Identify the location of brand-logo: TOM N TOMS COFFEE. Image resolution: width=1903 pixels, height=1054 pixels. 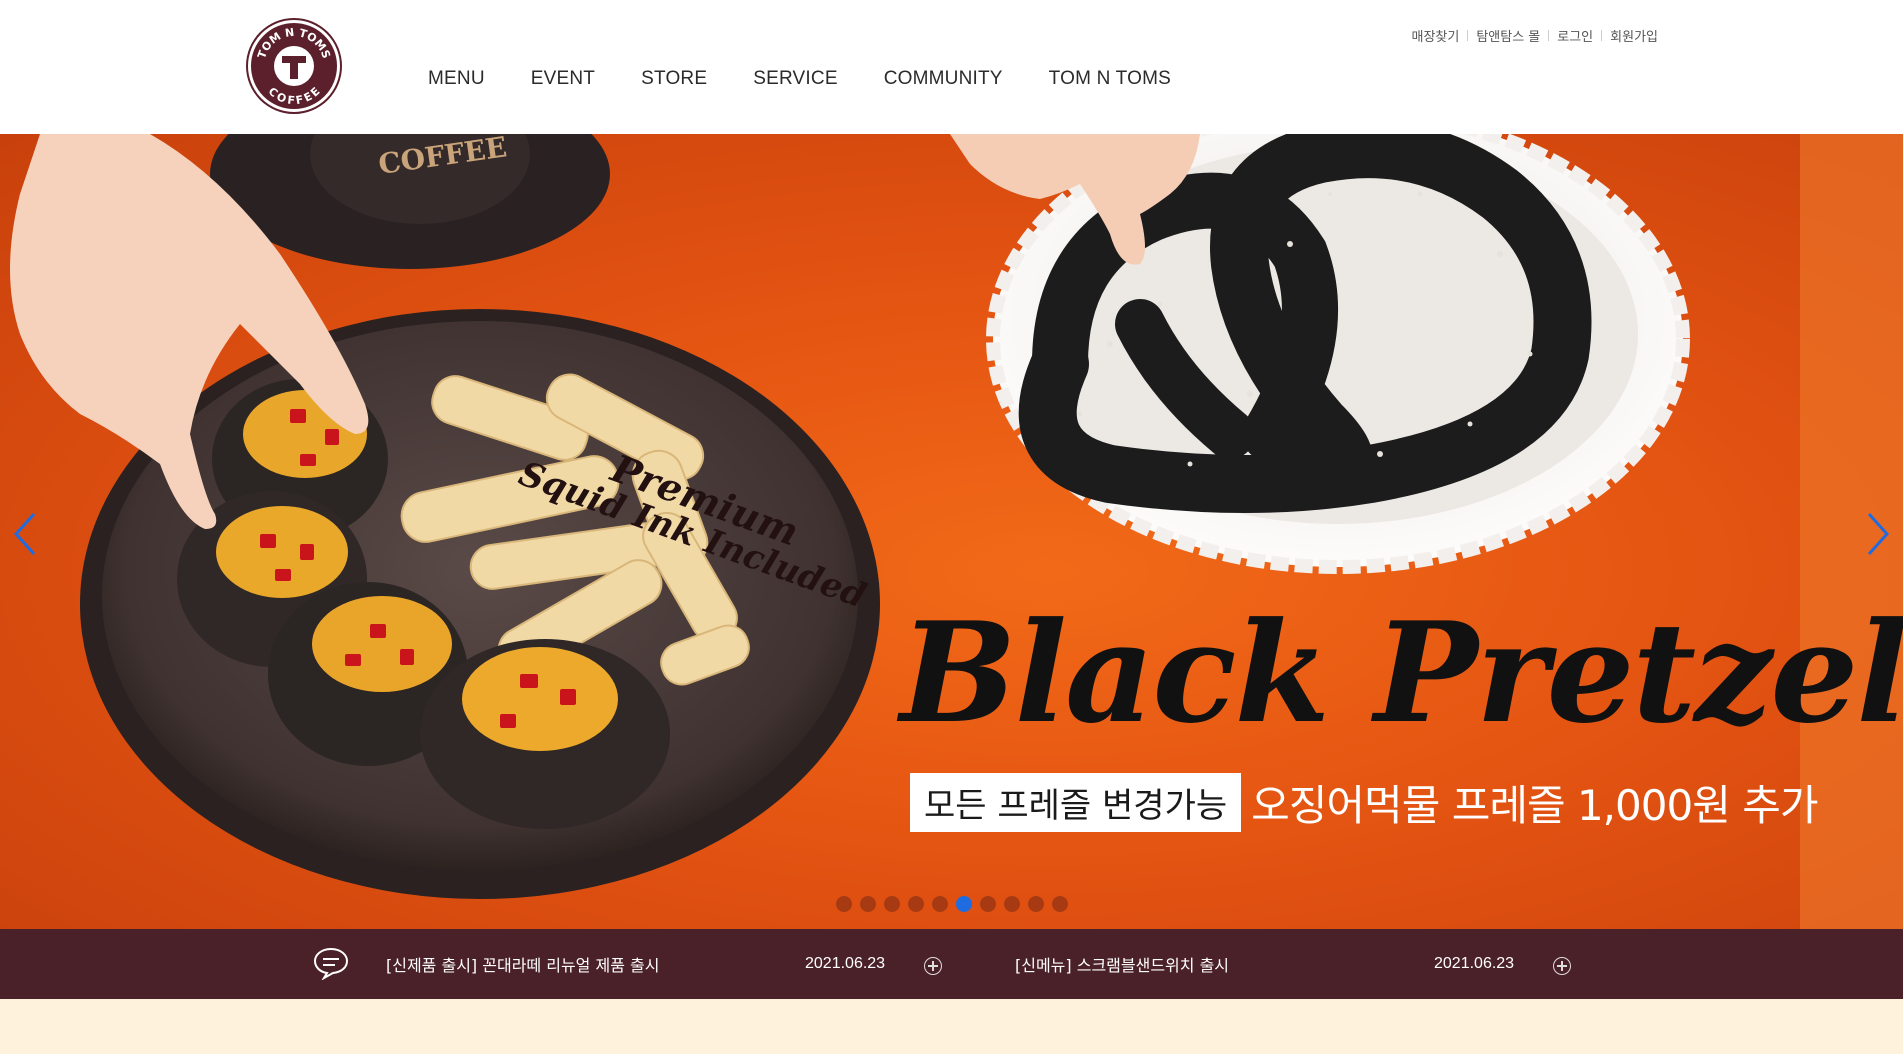
(294, 66).